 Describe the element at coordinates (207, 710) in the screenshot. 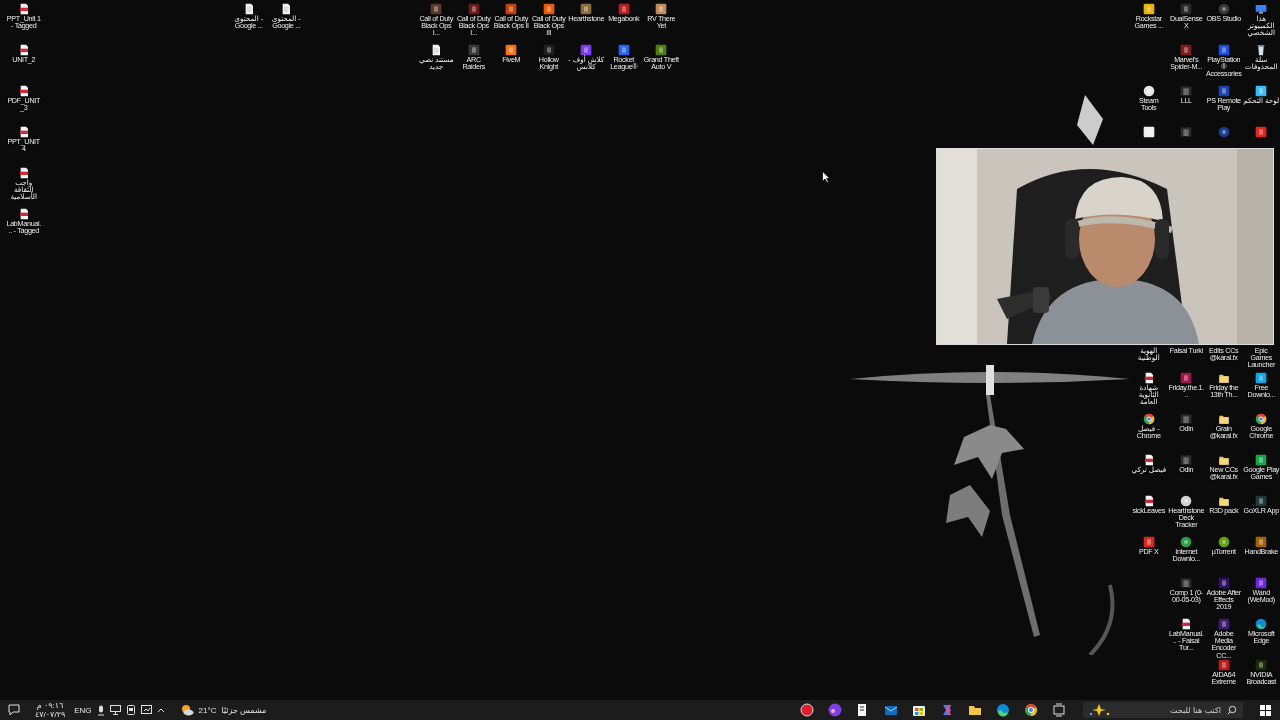

I see `temperature-text: 21°C` at that location.